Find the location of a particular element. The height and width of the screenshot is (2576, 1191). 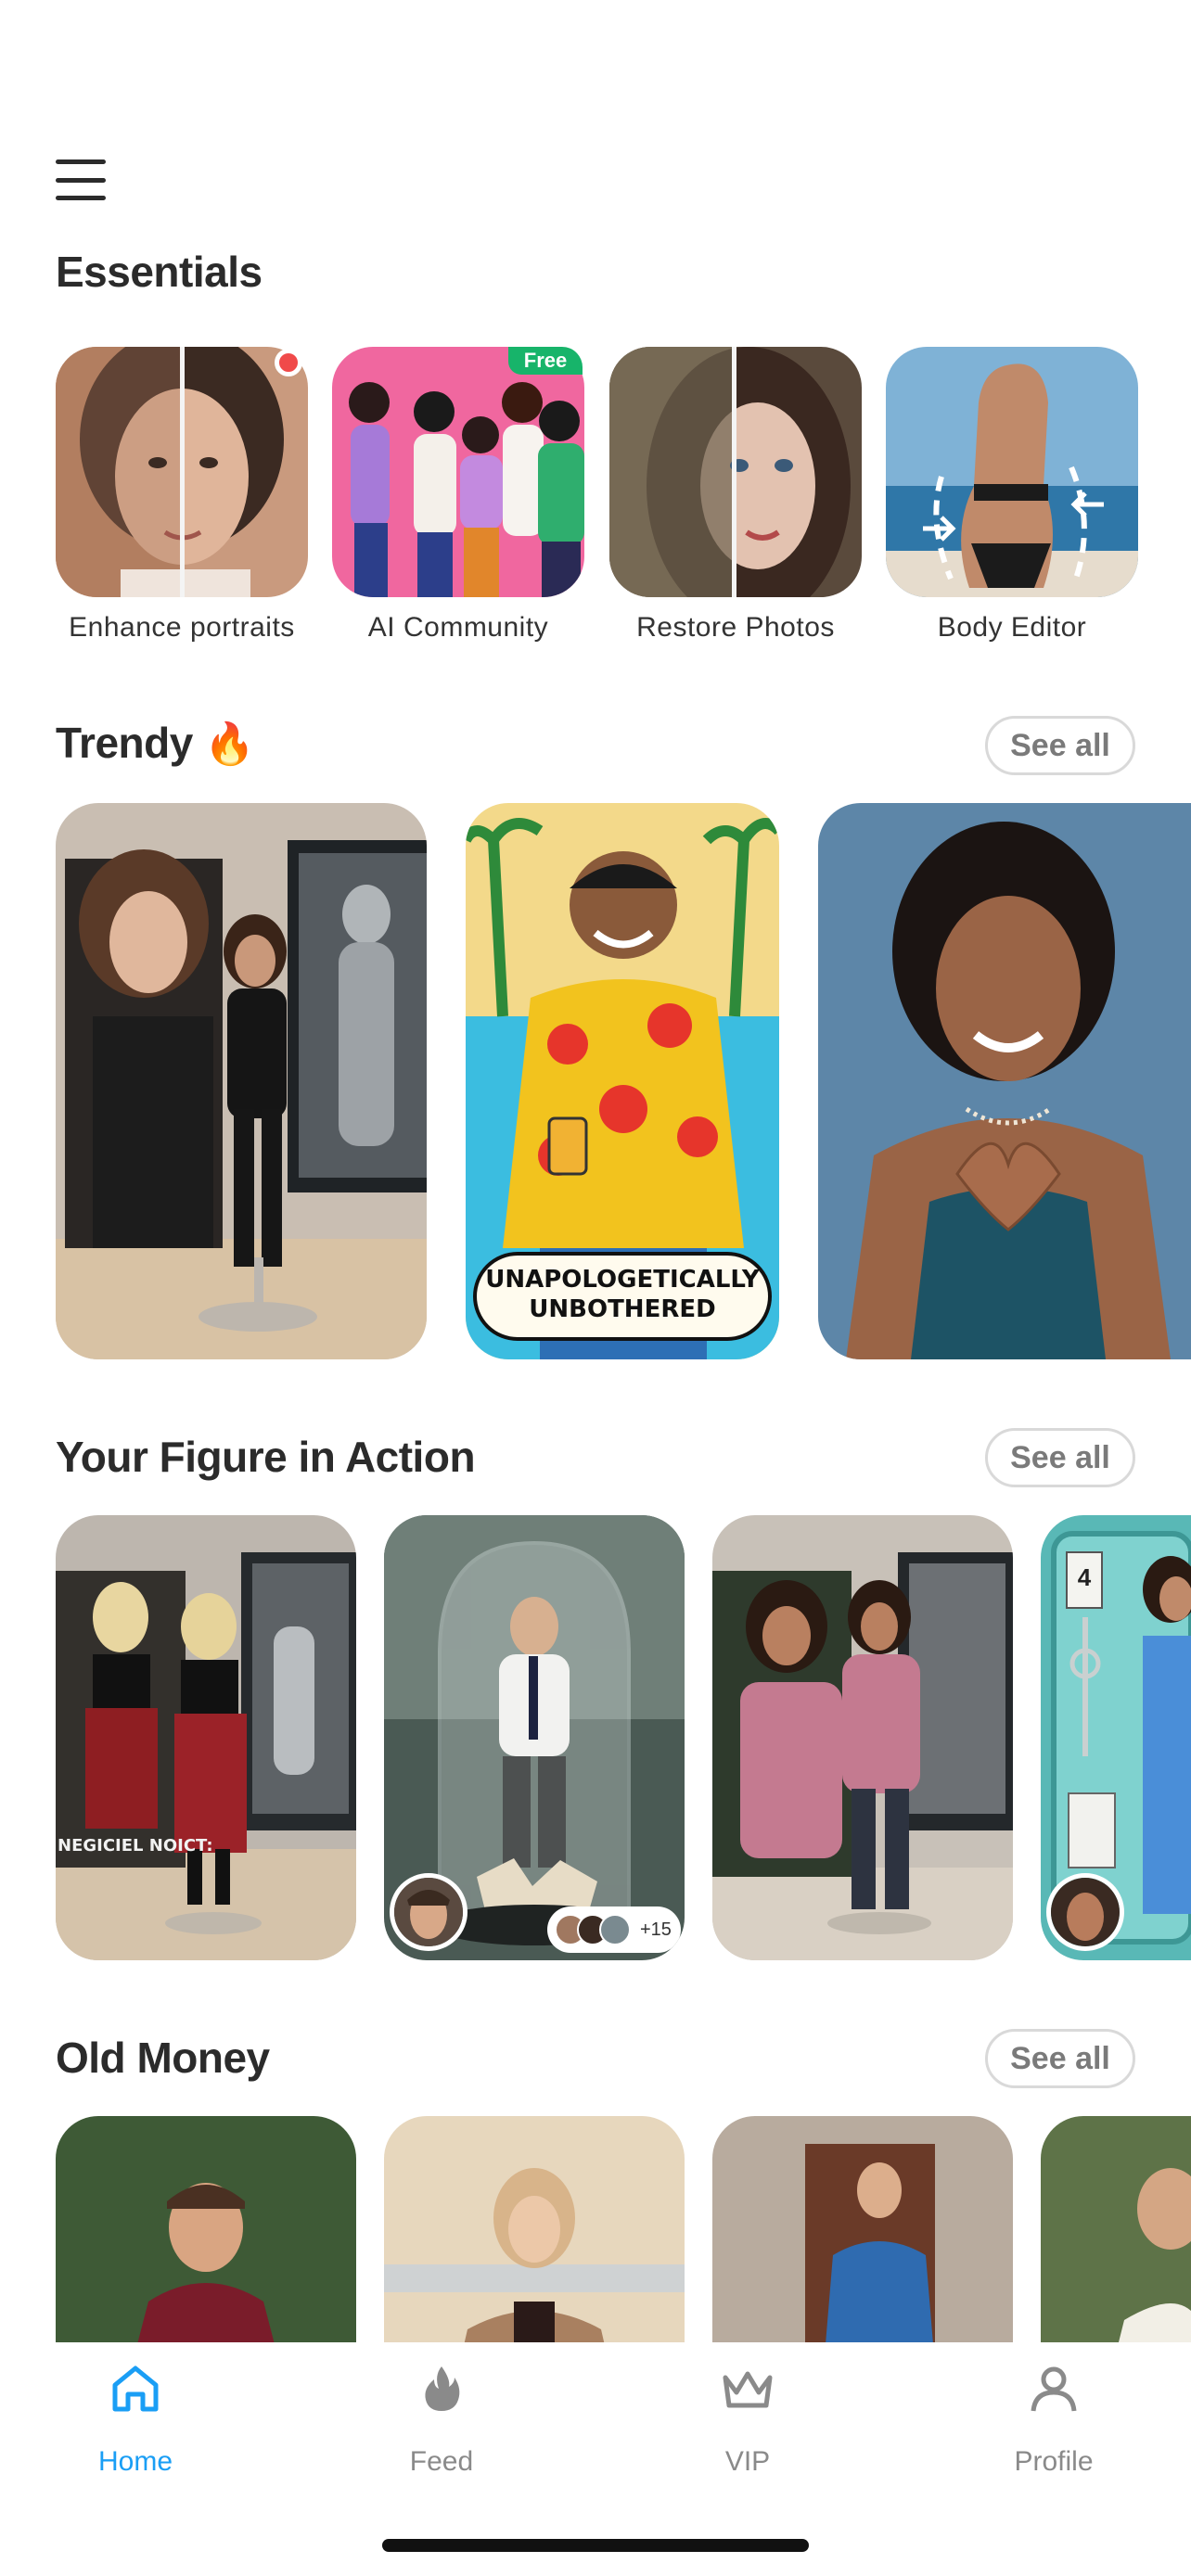

trendy-title: Trendy 🔥 is located at coordinates (155, 743).